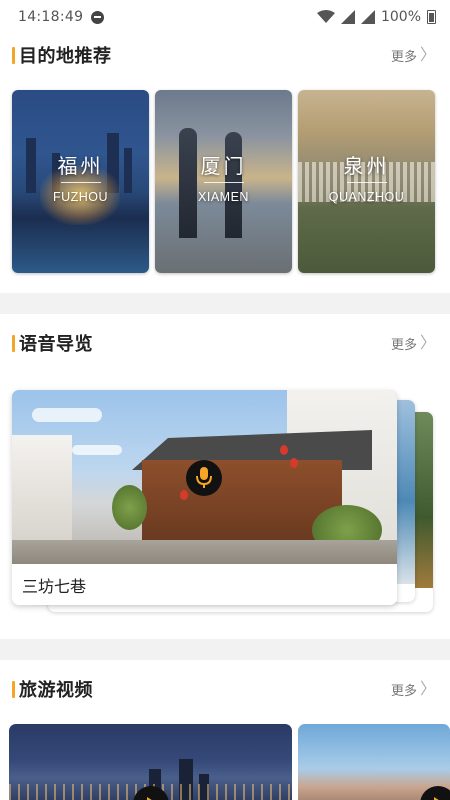 The image size is (450, 800). I want to click on status-time: 14:18:49, so click(51, 17).